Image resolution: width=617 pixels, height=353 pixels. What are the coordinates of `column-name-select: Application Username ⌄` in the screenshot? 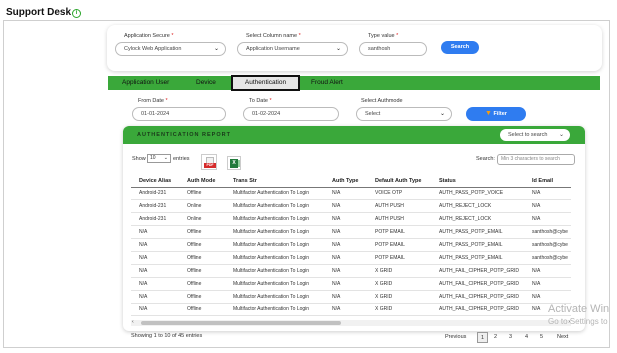 It's located at (292, 49).